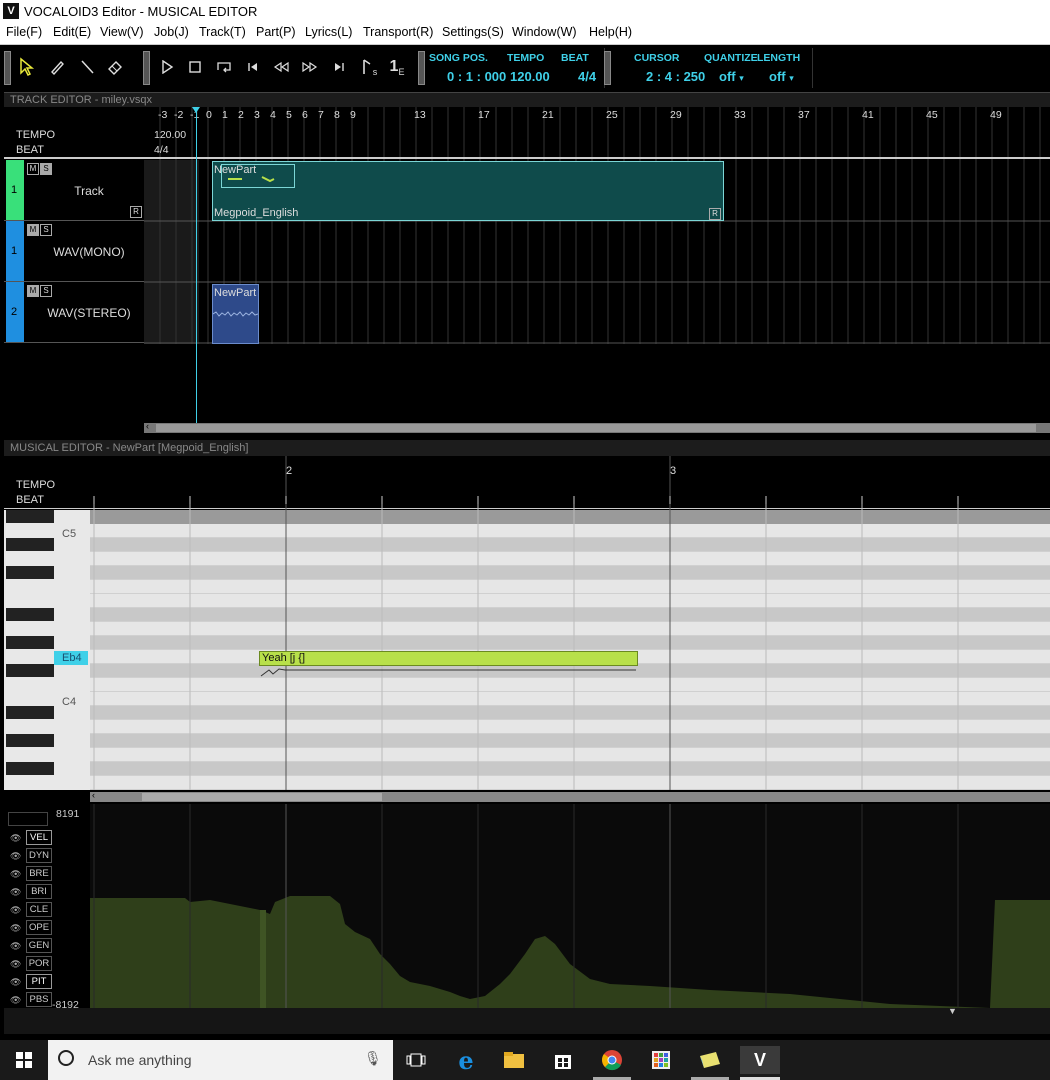  What do you see at coordinates (328, 32) in the screenshot?
I see `menu-lyrics: Lyrics(L)` at bounding box center [328, 32].